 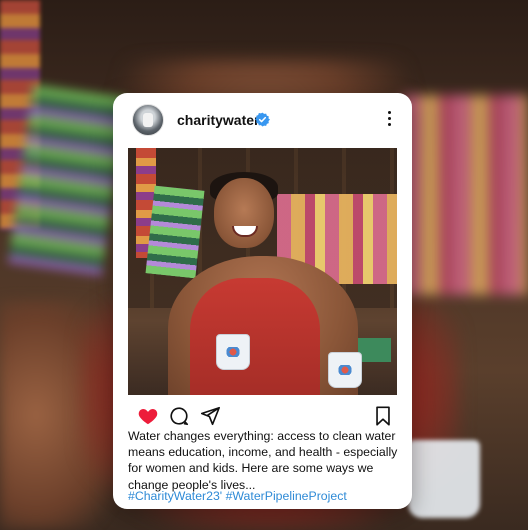 I want to click on bookmark-icon, so click(x=383, y=416).